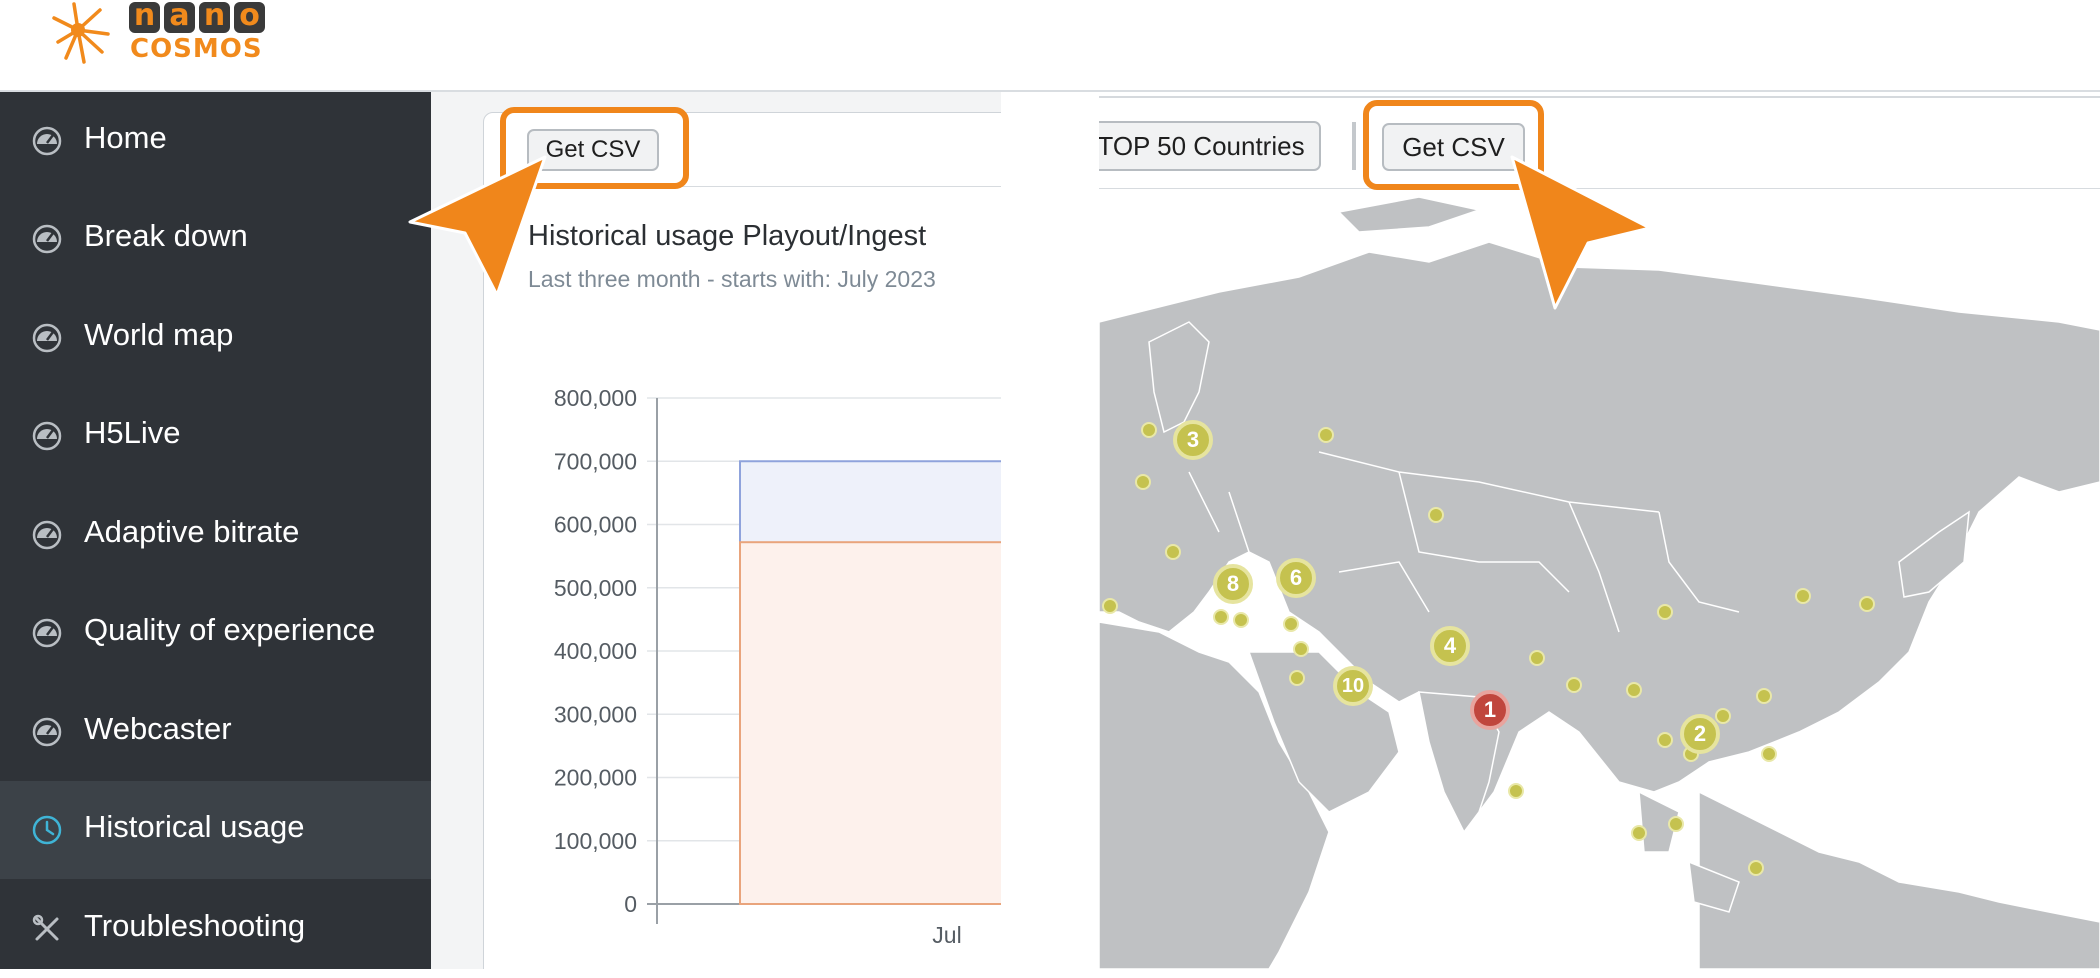 The height and width of the screenshot is (978, 2100). I want to click on map-cluster-marker: 4, so click(1450, 646).